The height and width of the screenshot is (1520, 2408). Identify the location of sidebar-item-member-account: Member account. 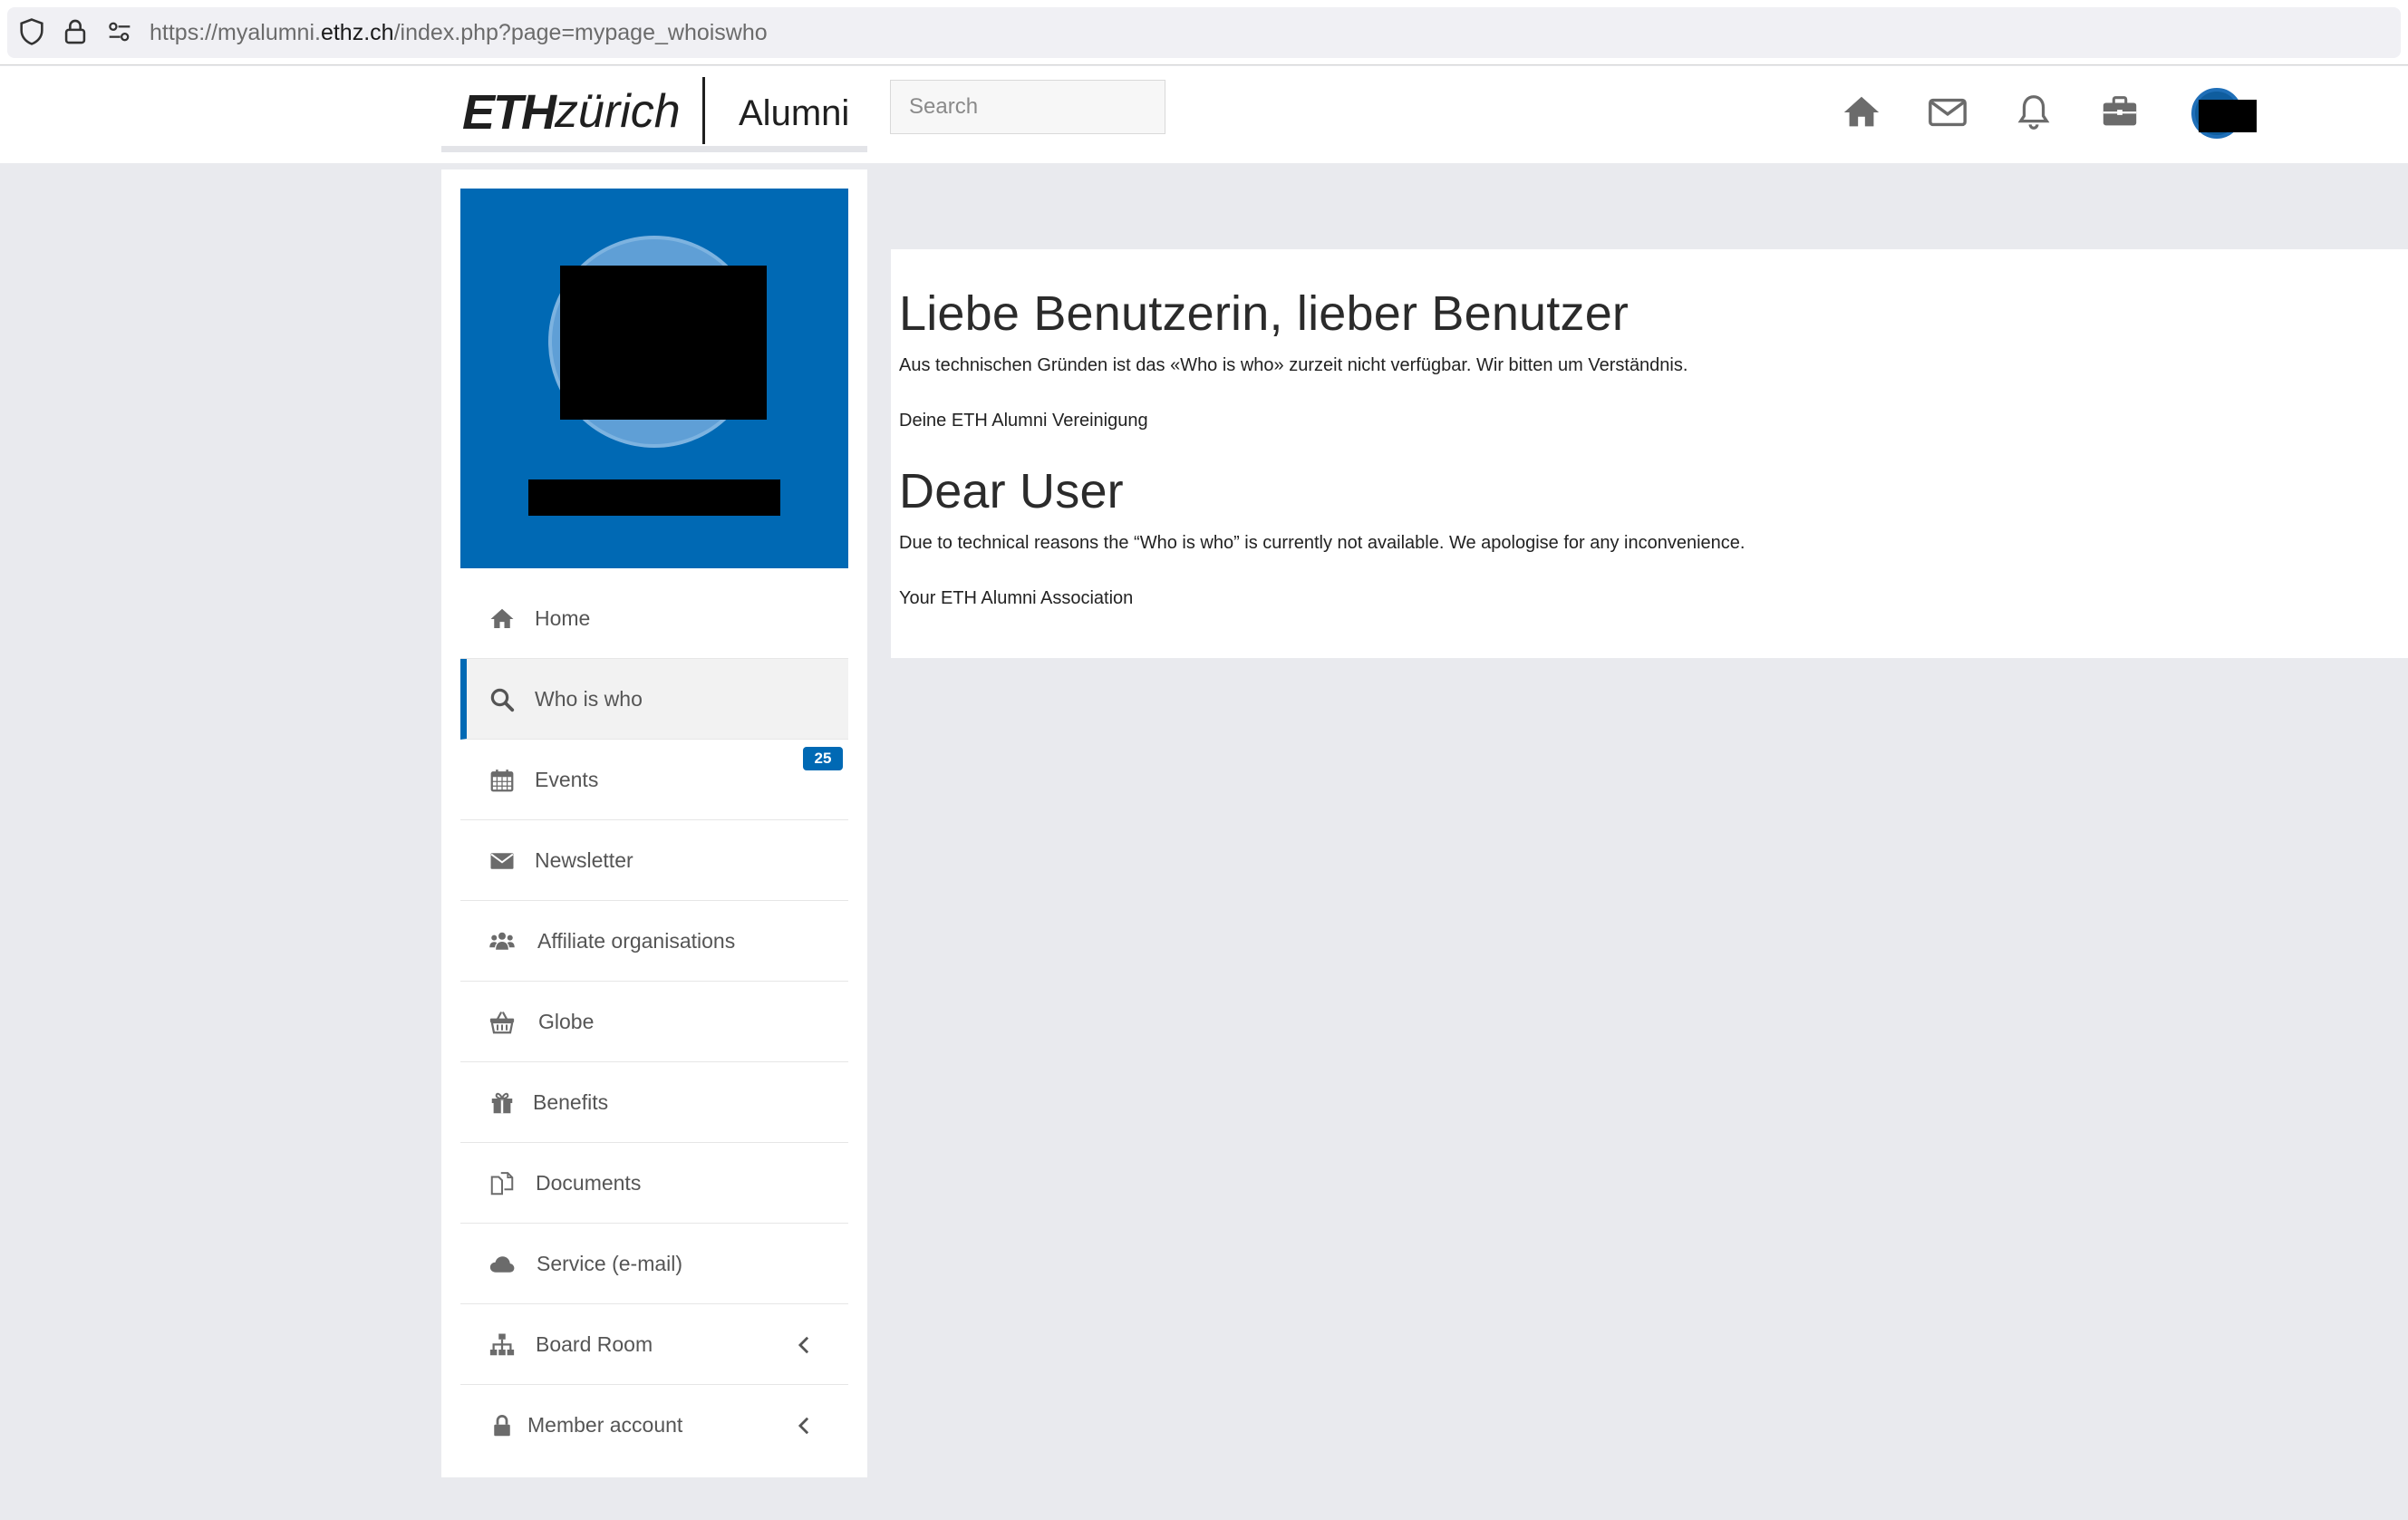
(654, 1425).